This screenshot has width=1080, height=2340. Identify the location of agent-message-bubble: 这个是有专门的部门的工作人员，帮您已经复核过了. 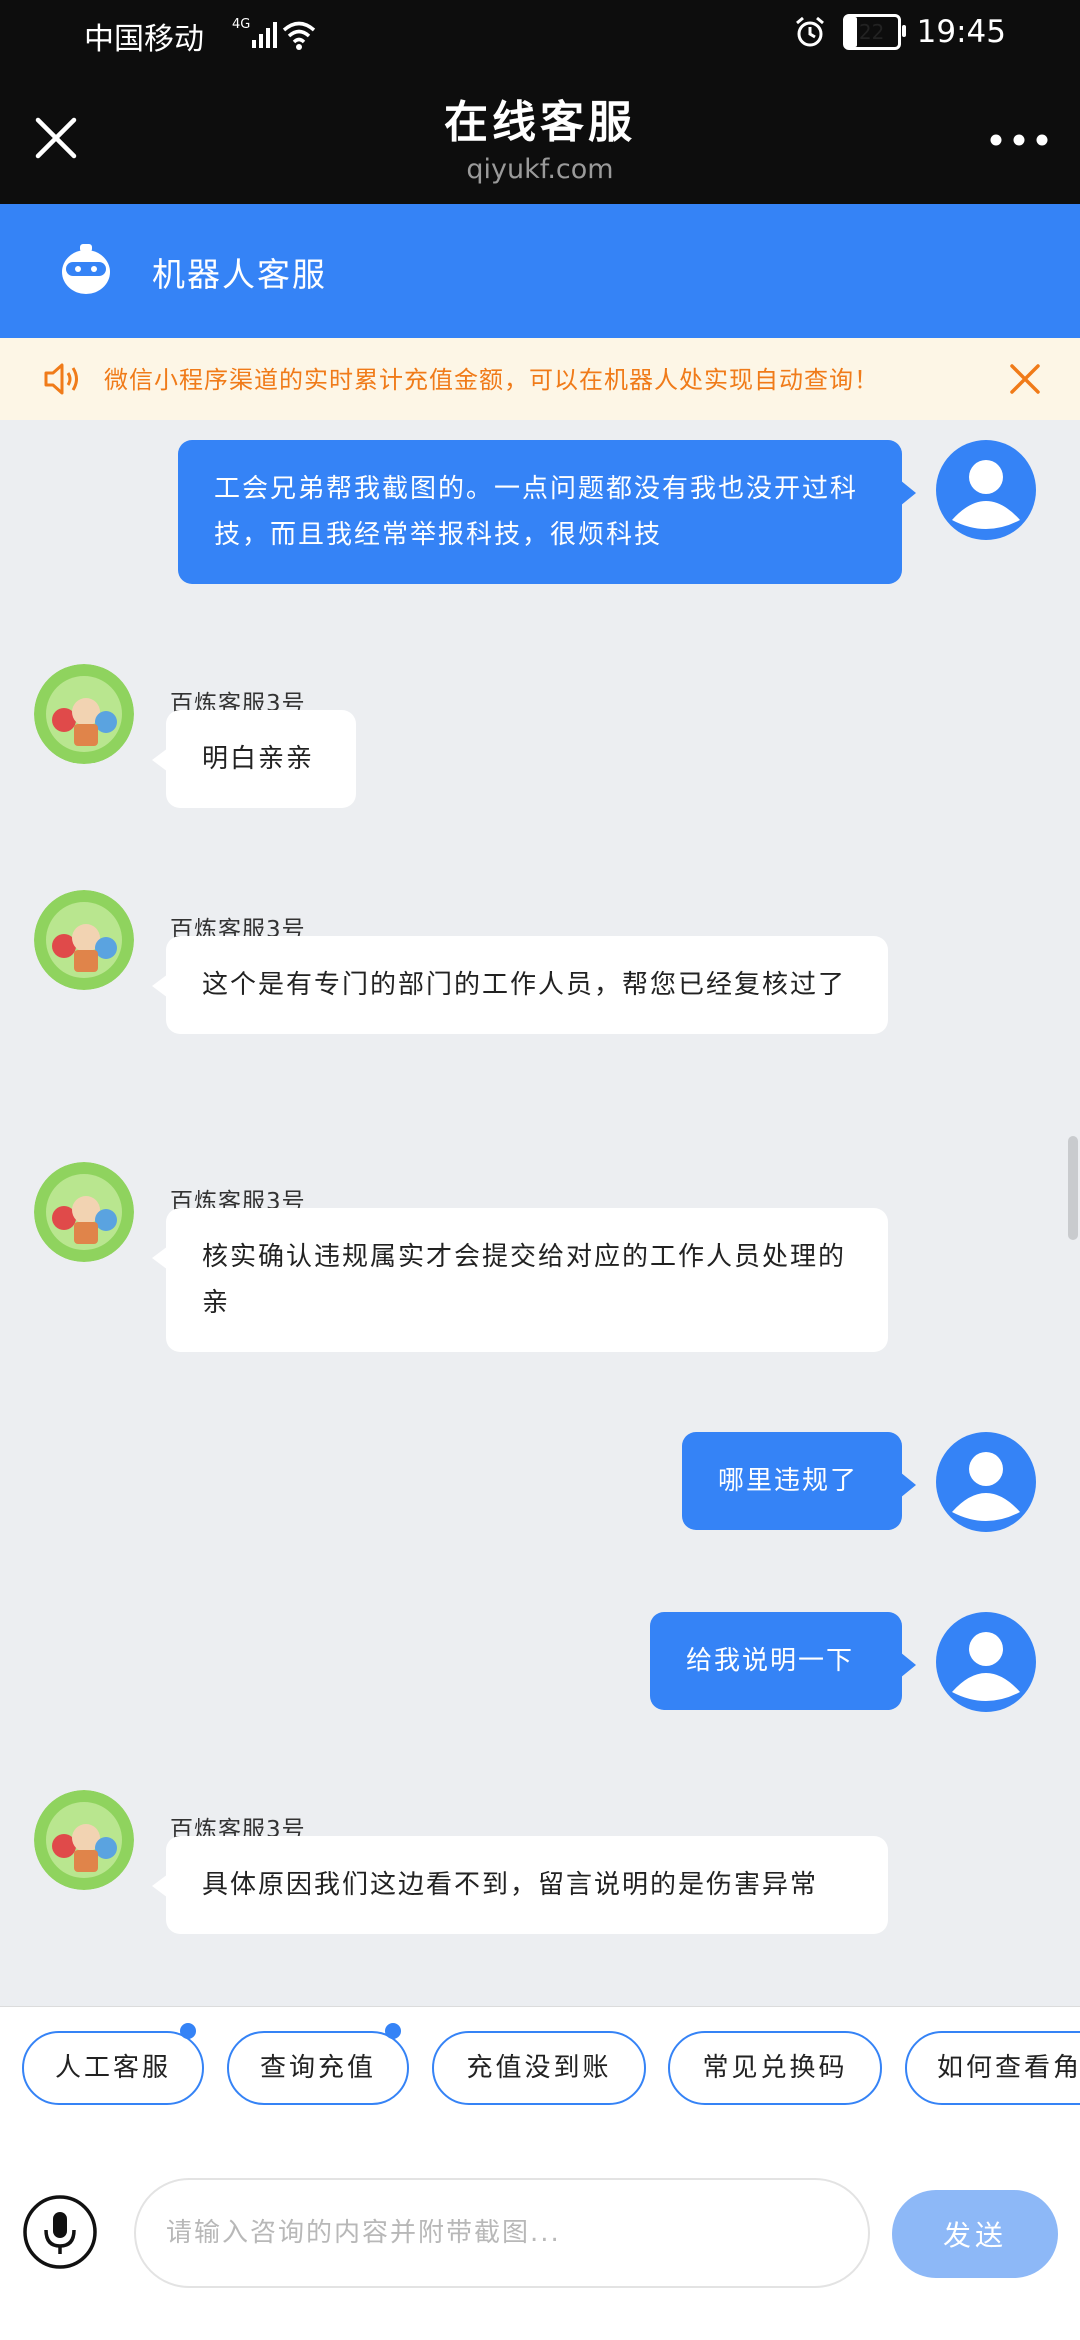
(520, 985).